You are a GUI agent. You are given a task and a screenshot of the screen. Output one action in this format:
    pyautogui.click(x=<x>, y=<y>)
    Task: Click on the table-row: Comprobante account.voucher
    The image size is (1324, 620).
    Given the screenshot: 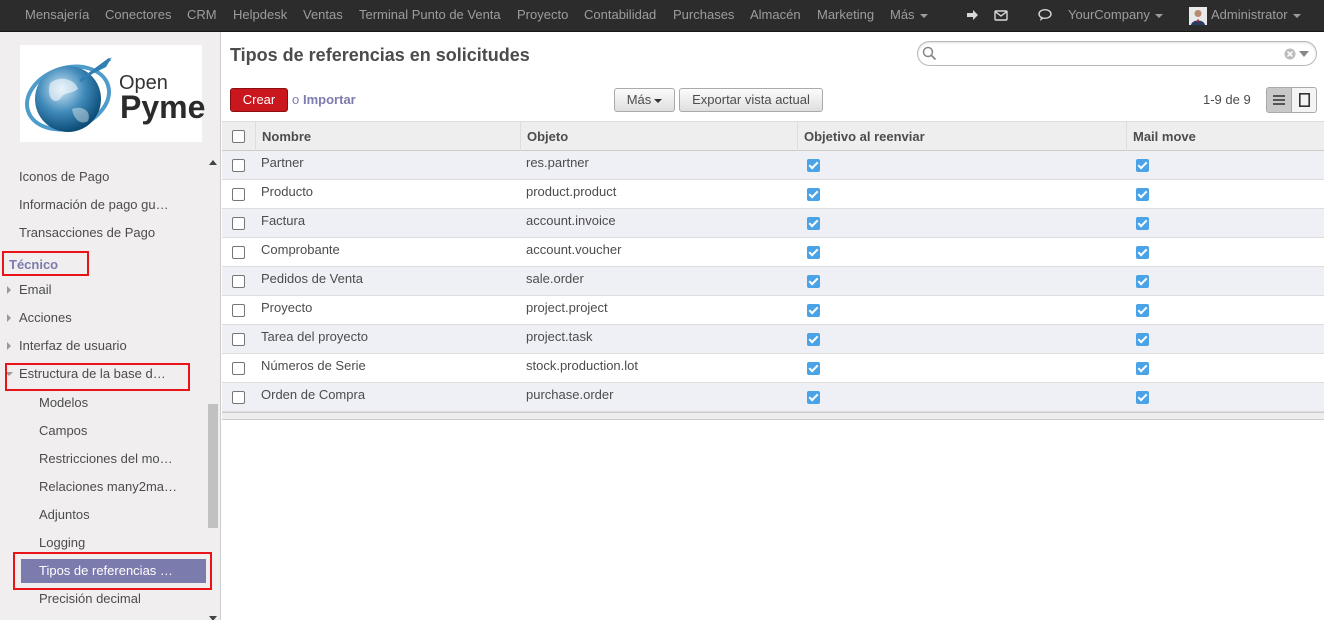 What is the action you would take?
    pyautogui.click(x=773, y=252)
    